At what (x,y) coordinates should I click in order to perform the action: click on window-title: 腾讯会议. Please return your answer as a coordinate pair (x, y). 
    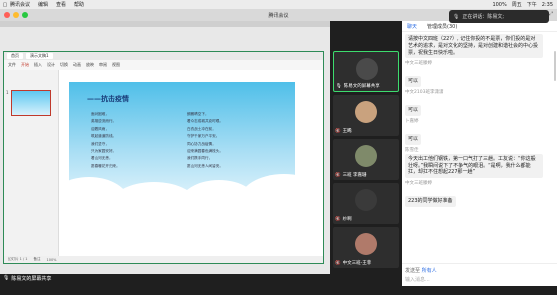
    Looking at the image, I should click on (278, 15).